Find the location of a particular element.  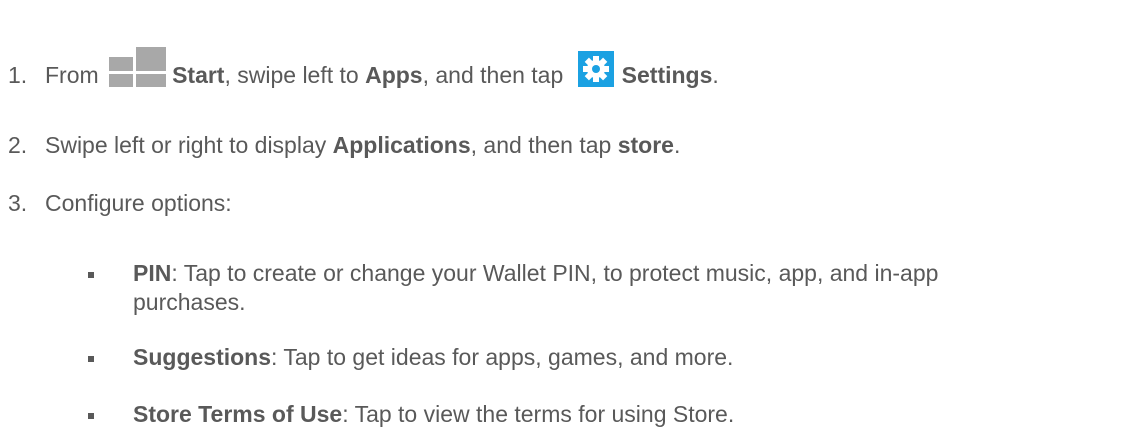

gear-icon is located at coordinates (595, 69).